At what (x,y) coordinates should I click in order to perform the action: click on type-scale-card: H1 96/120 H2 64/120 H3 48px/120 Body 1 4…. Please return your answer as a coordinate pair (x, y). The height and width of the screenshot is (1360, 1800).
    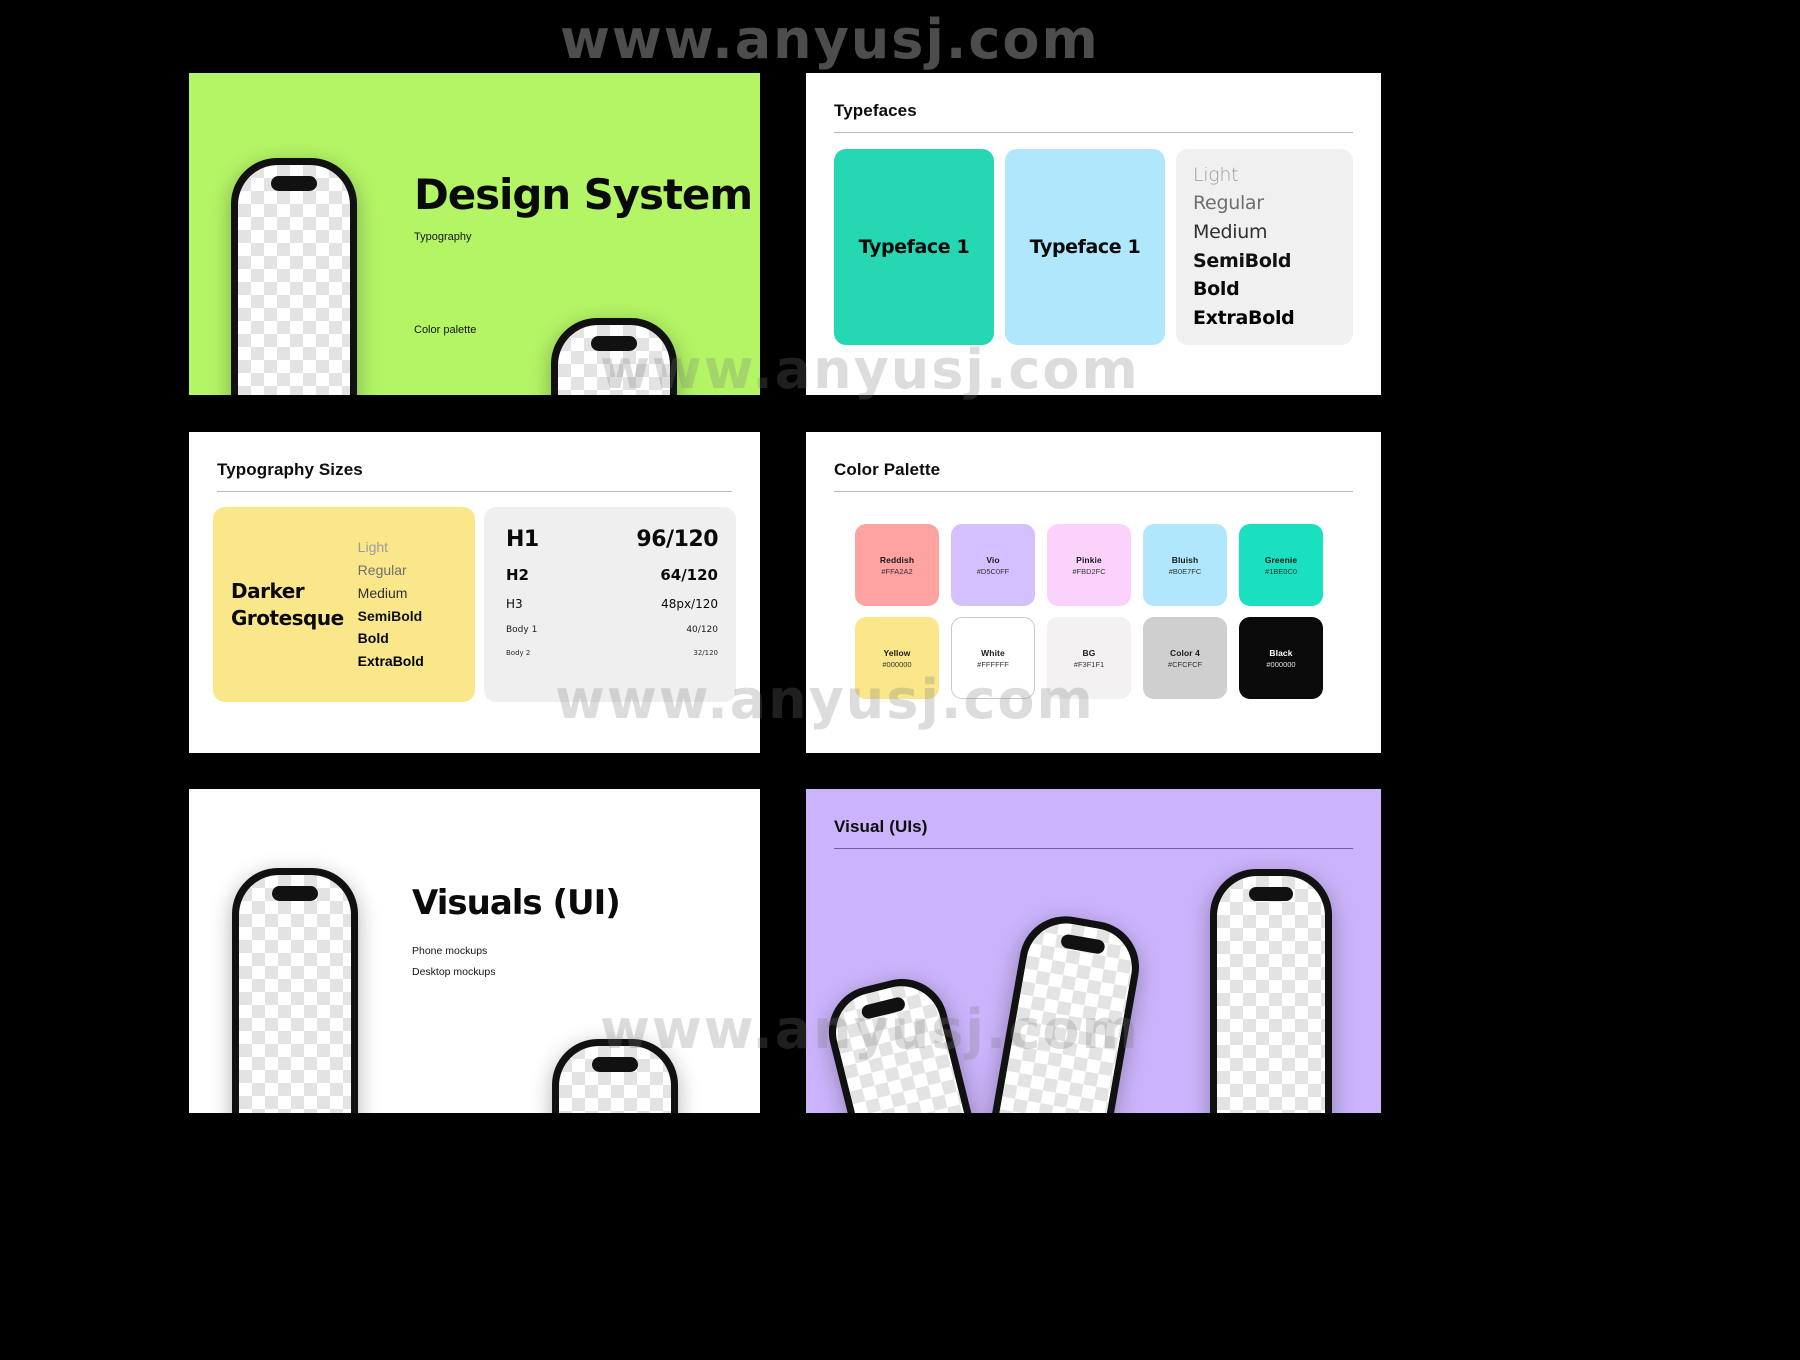
    Looking at the image, I should click on (610, 604).